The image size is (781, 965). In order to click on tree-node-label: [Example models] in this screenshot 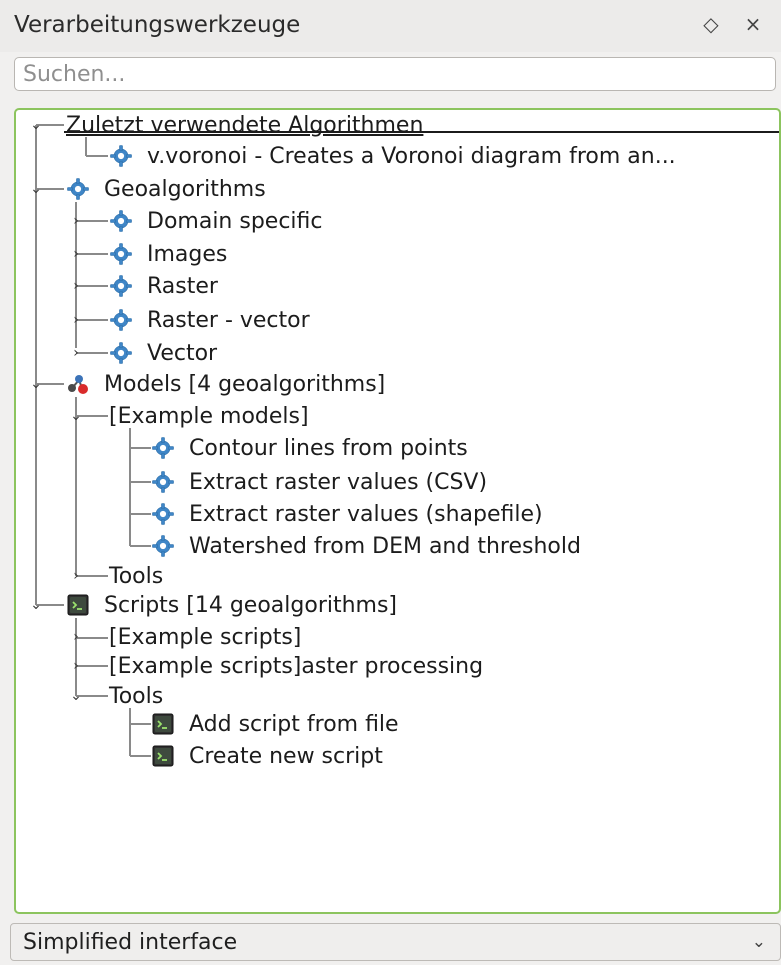, I will do `click(209, 416)`.